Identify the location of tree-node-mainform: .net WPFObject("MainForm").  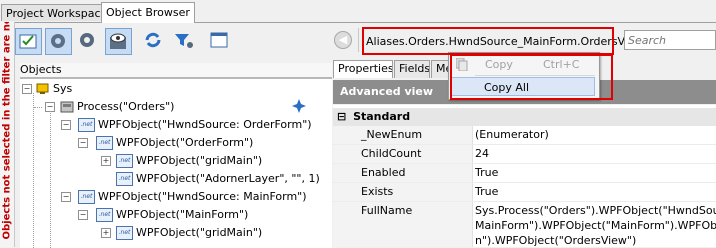
(172, 215).